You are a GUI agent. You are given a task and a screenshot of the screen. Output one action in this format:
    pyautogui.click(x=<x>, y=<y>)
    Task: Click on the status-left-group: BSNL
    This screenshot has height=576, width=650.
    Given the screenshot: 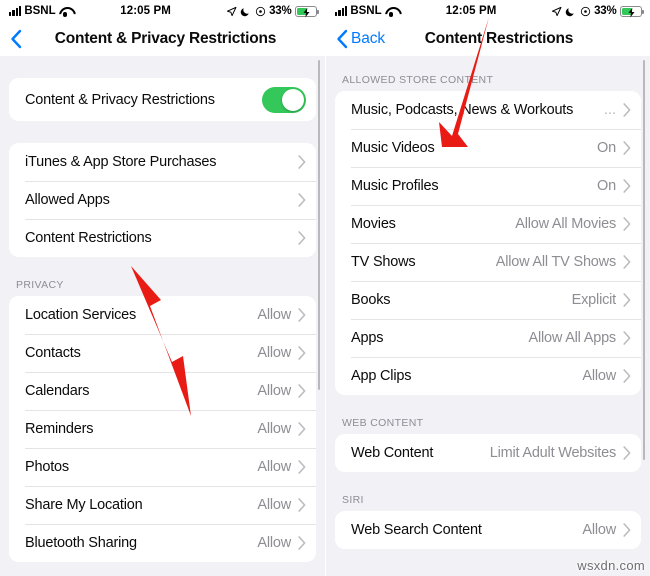 What is the action you would take?
    pyautogui.click(x=40, y=11)
    